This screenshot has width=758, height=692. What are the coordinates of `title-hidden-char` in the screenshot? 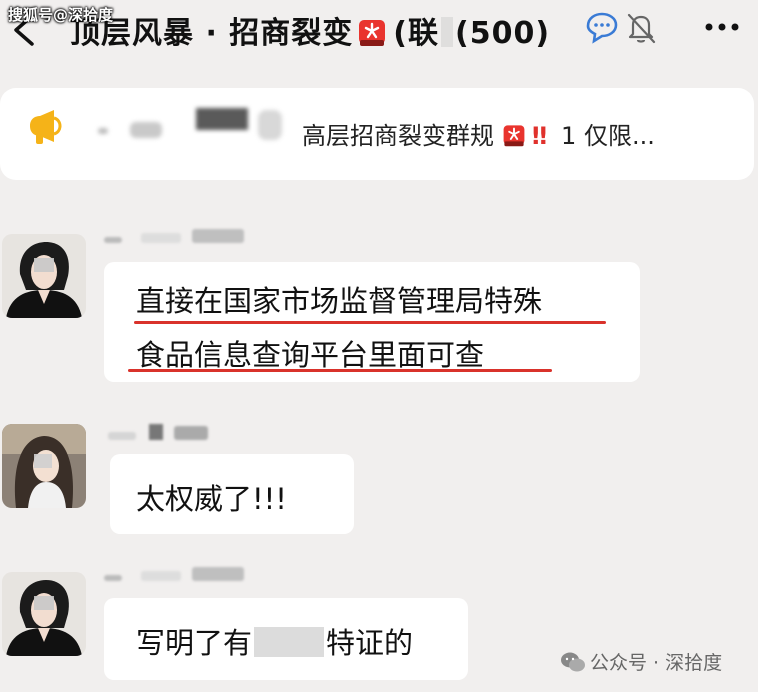 It's located at (447, 32).